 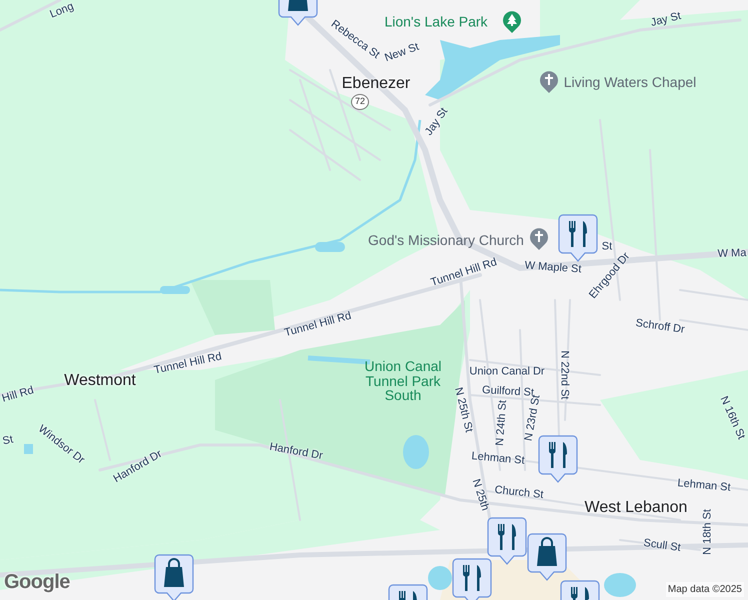 I want to click on street-label: W Ma, so click(x=732, y=254).